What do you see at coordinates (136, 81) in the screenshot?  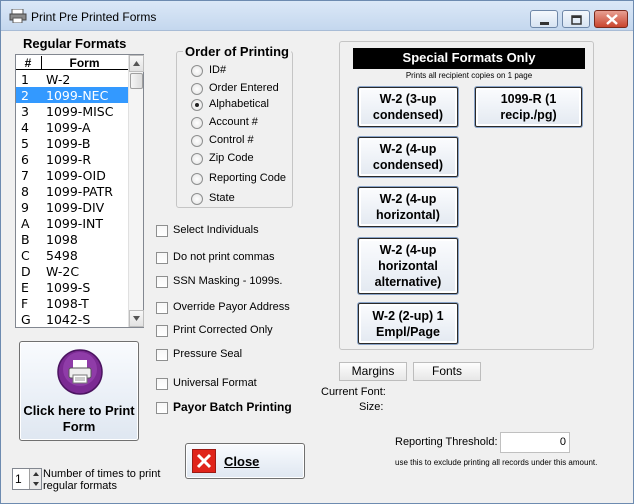 I see `scroll-thumb` at bounding box center [136, 81].